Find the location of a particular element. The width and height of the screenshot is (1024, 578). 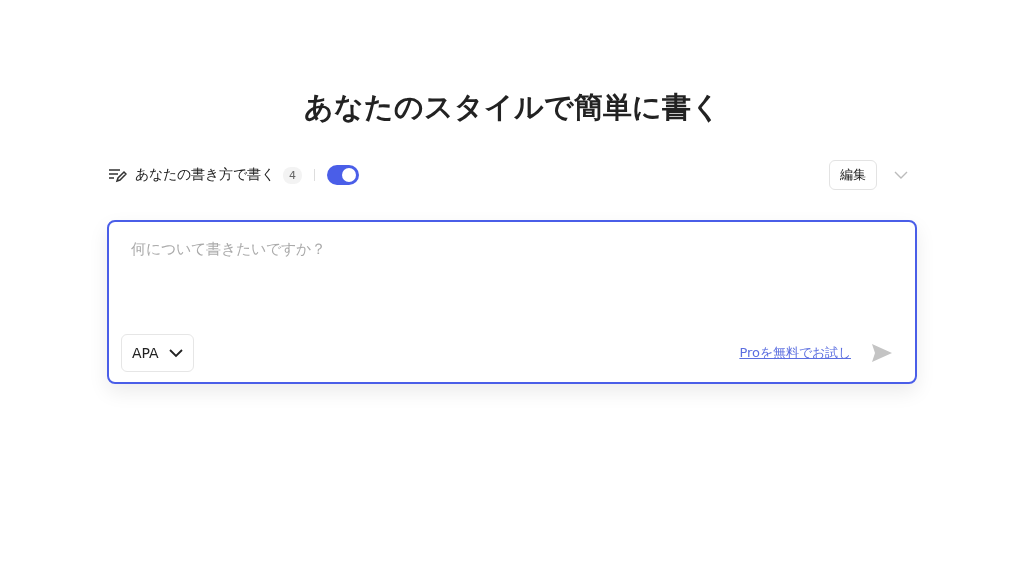

count-badge: 4 is located at coordinates (292, 175).